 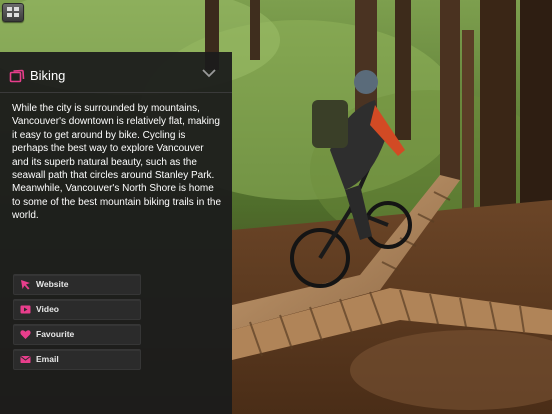 I want to click on divider, so click(x=116, y=92).